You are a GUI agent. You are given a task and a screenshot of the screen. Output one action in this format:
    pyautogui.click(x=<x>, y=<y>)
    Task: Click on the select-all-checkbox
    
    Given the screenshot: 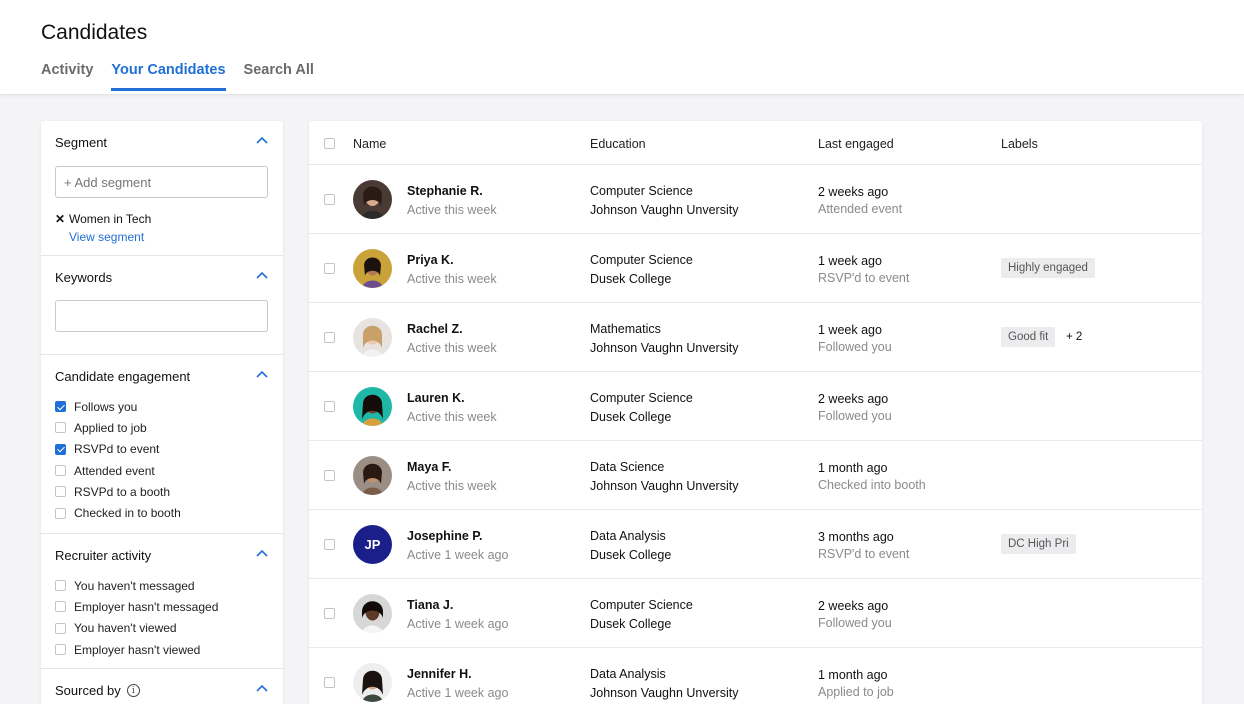 What is the action you would take?
    pyautogui.click(x=329, y=143)
    